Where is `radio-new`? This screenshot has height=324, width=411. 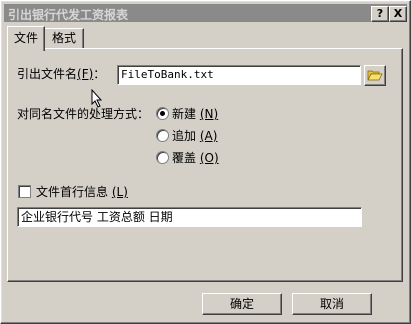
radio-new is located at coordinates (162, 113).